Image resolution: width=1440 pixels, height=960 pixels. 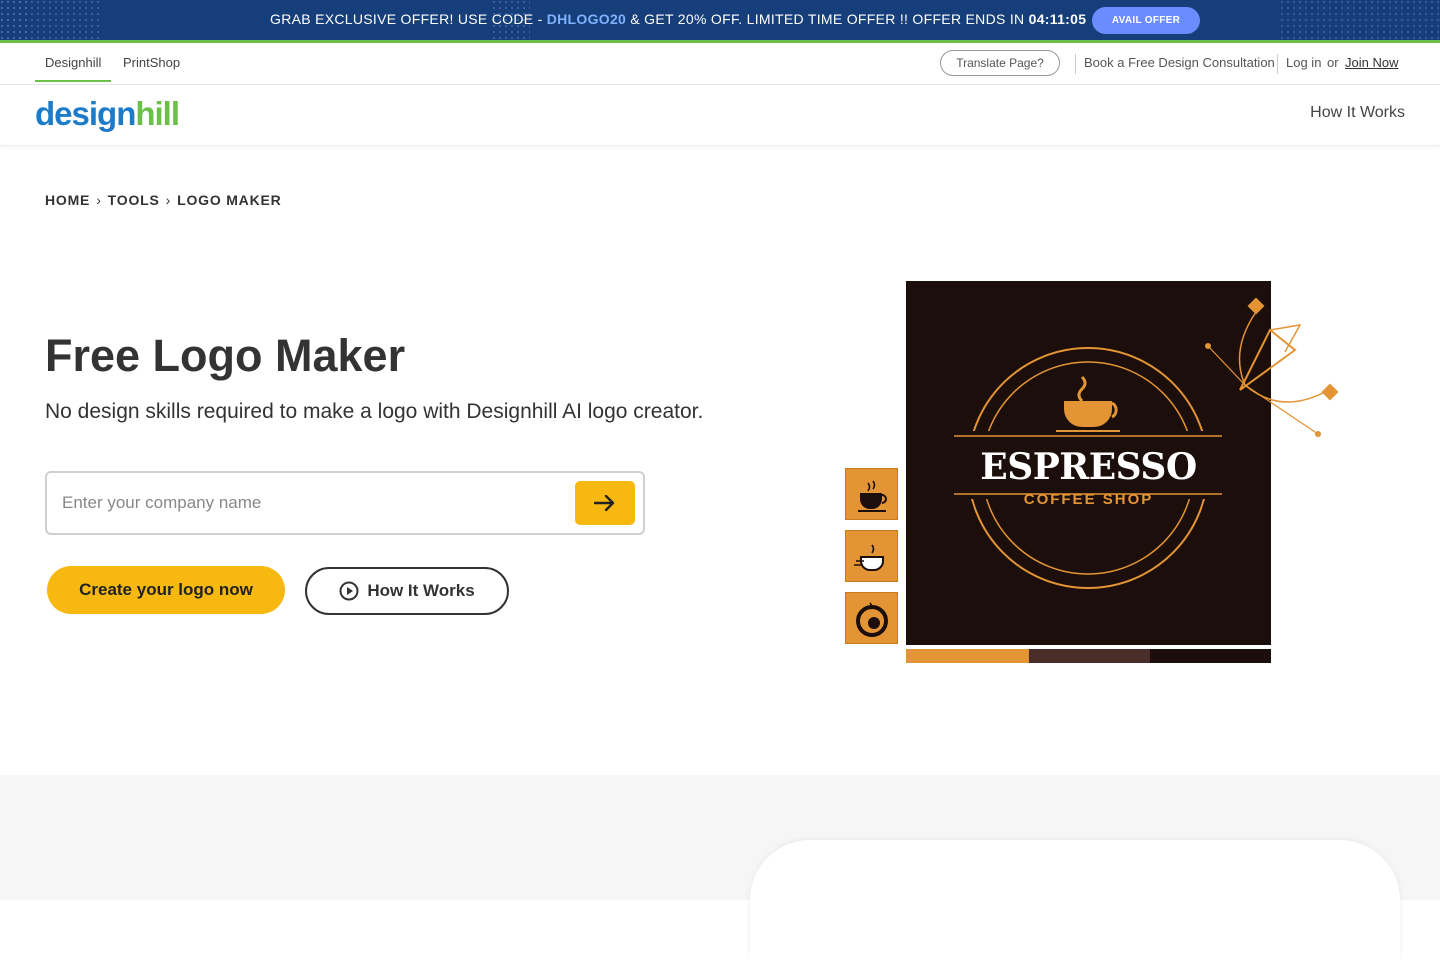 I want to click on brand-tagline: COFFEE SHOP, so click(x=1088, y=499).